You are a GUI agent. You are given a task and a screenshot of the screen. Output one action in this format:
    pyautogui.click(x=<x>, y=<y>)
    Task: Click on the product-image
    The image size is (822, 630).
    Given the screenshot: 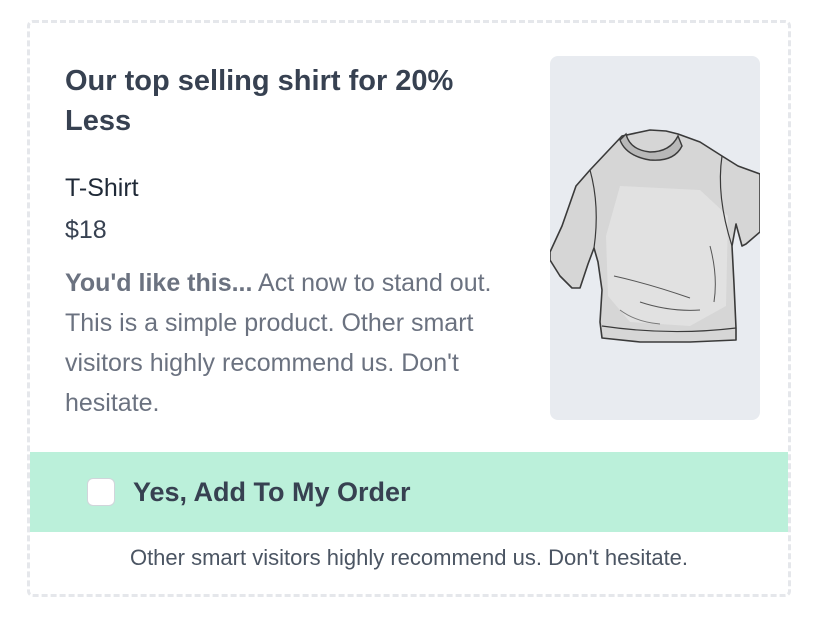 What is the action you would take?
    pyautogui.click(x=655, y=238)
    